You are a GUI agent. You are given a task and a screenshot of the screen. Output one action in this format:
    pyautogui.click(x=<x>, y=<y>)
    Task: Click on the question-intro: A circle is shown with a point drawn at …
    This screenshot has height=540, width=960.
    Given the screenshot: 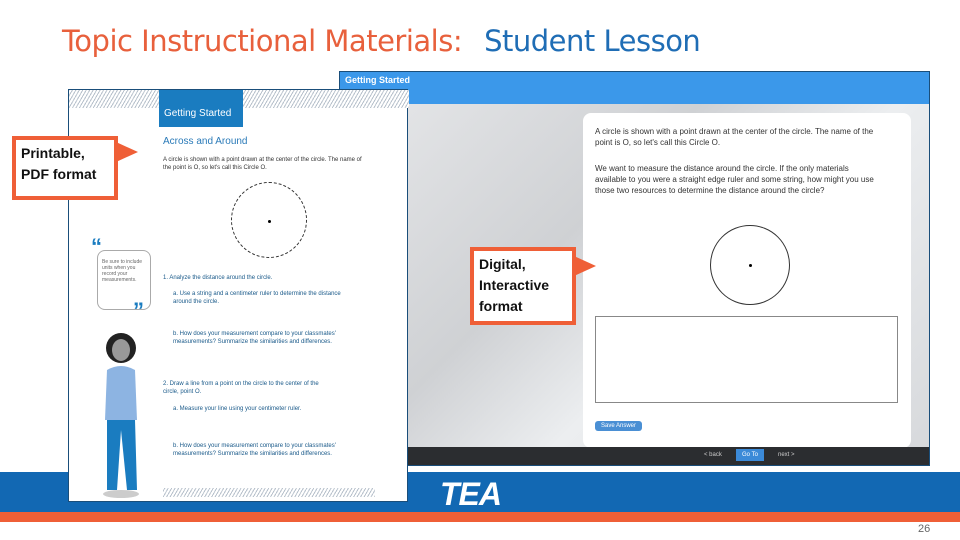 What is the action you would take?
    pyautogui.click(x=734, y=137)
    